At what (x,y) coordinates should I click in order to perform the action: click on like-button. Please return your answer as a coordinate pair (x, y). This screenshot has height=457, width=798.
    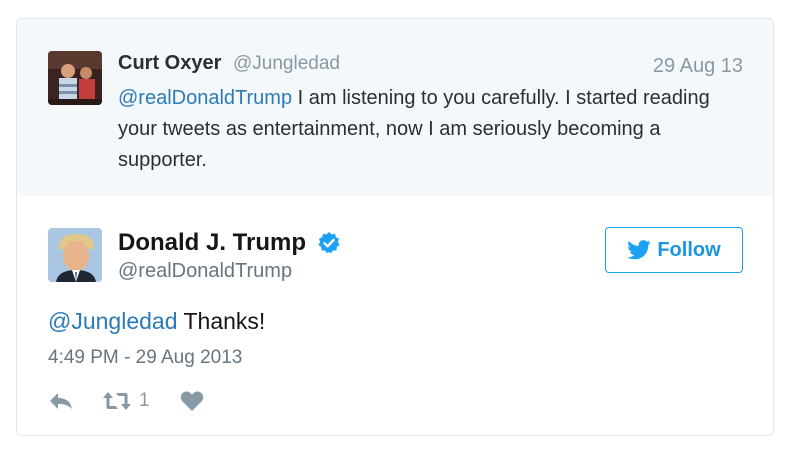
    Looking at the image, I should click on (192, 401).